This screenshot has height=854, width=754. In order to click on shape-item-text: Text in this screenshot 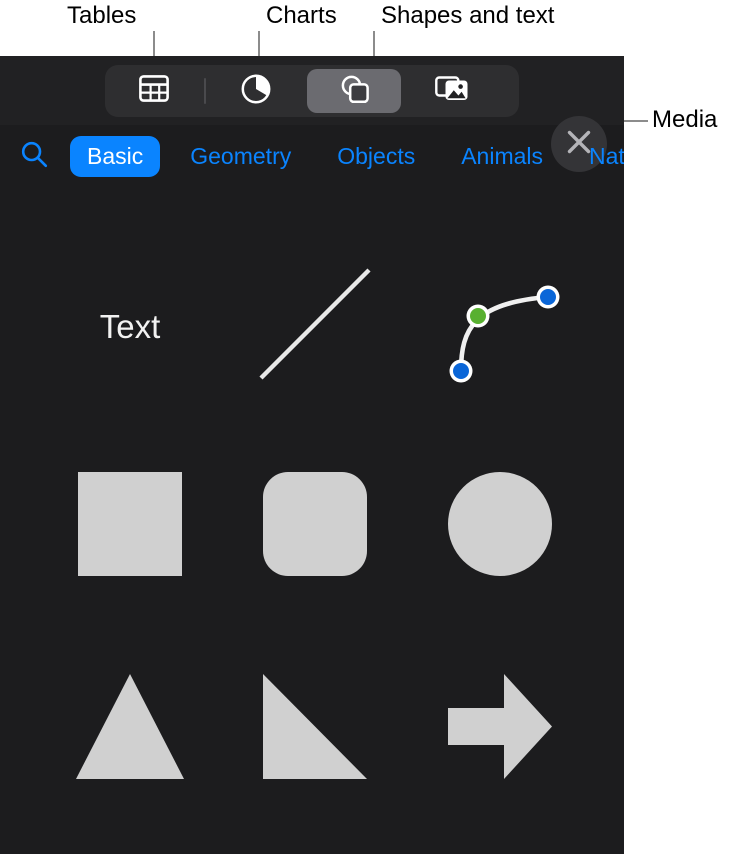, I will do `click(130, 326)`.